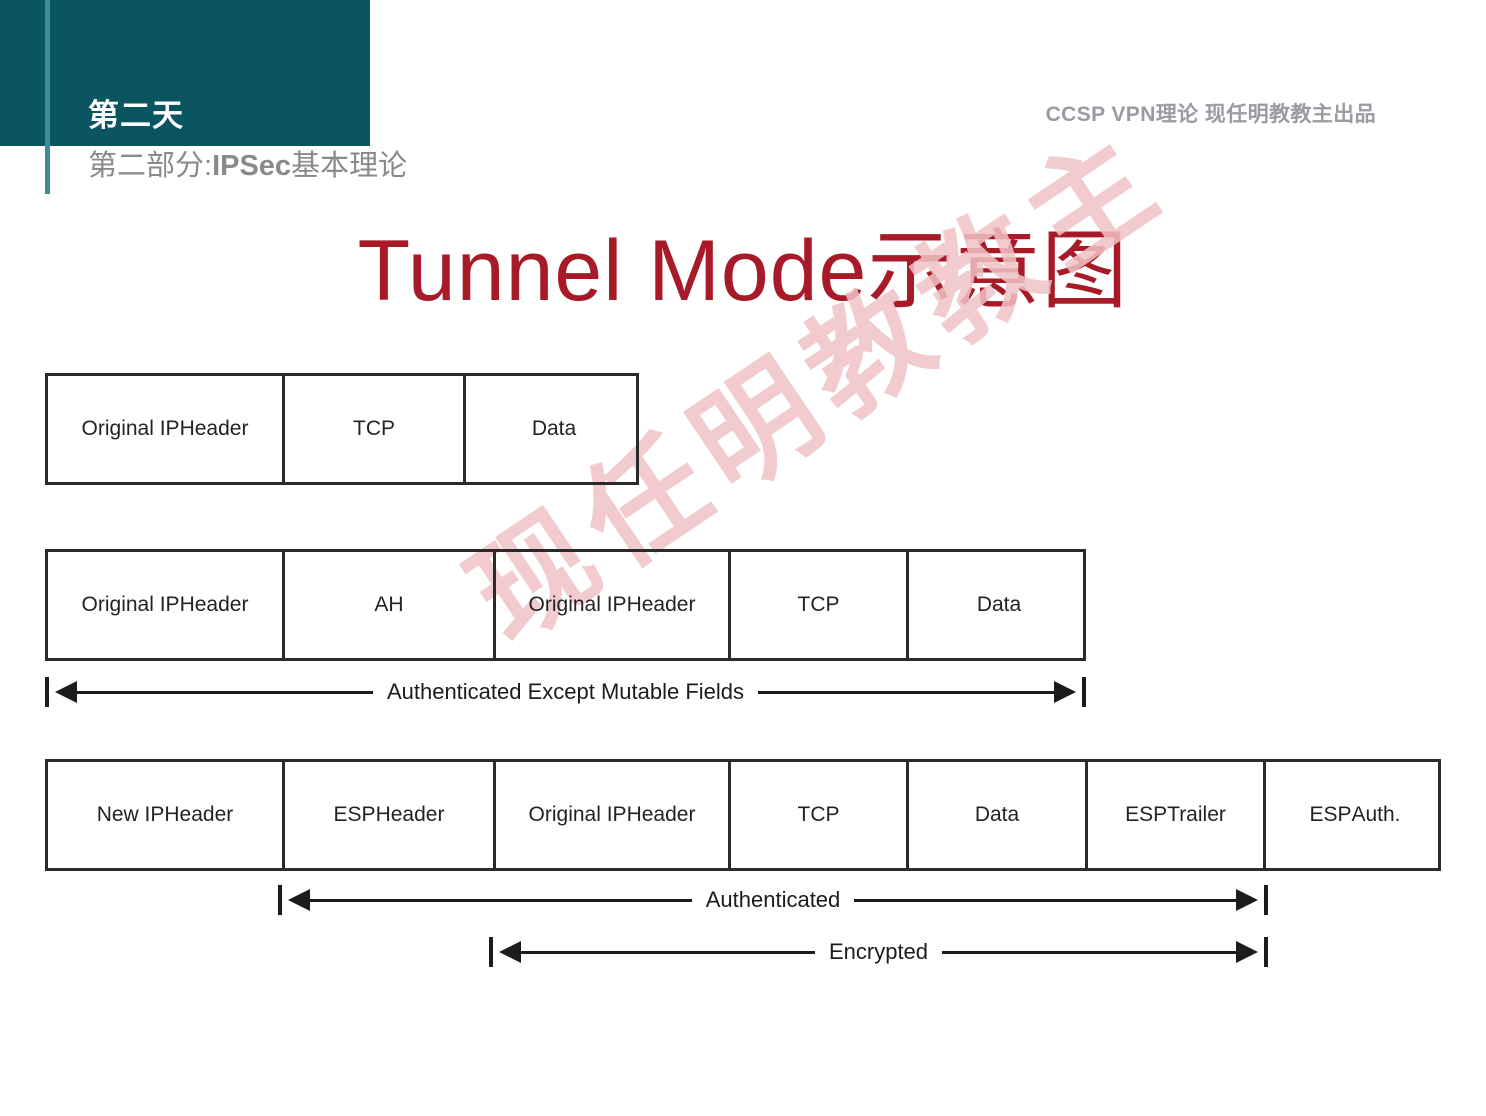 The image size is (1486, 1116). Describe the element at coordinates (136, 115) in the screenshot. I see `header-day-title: 第二天` at that location.